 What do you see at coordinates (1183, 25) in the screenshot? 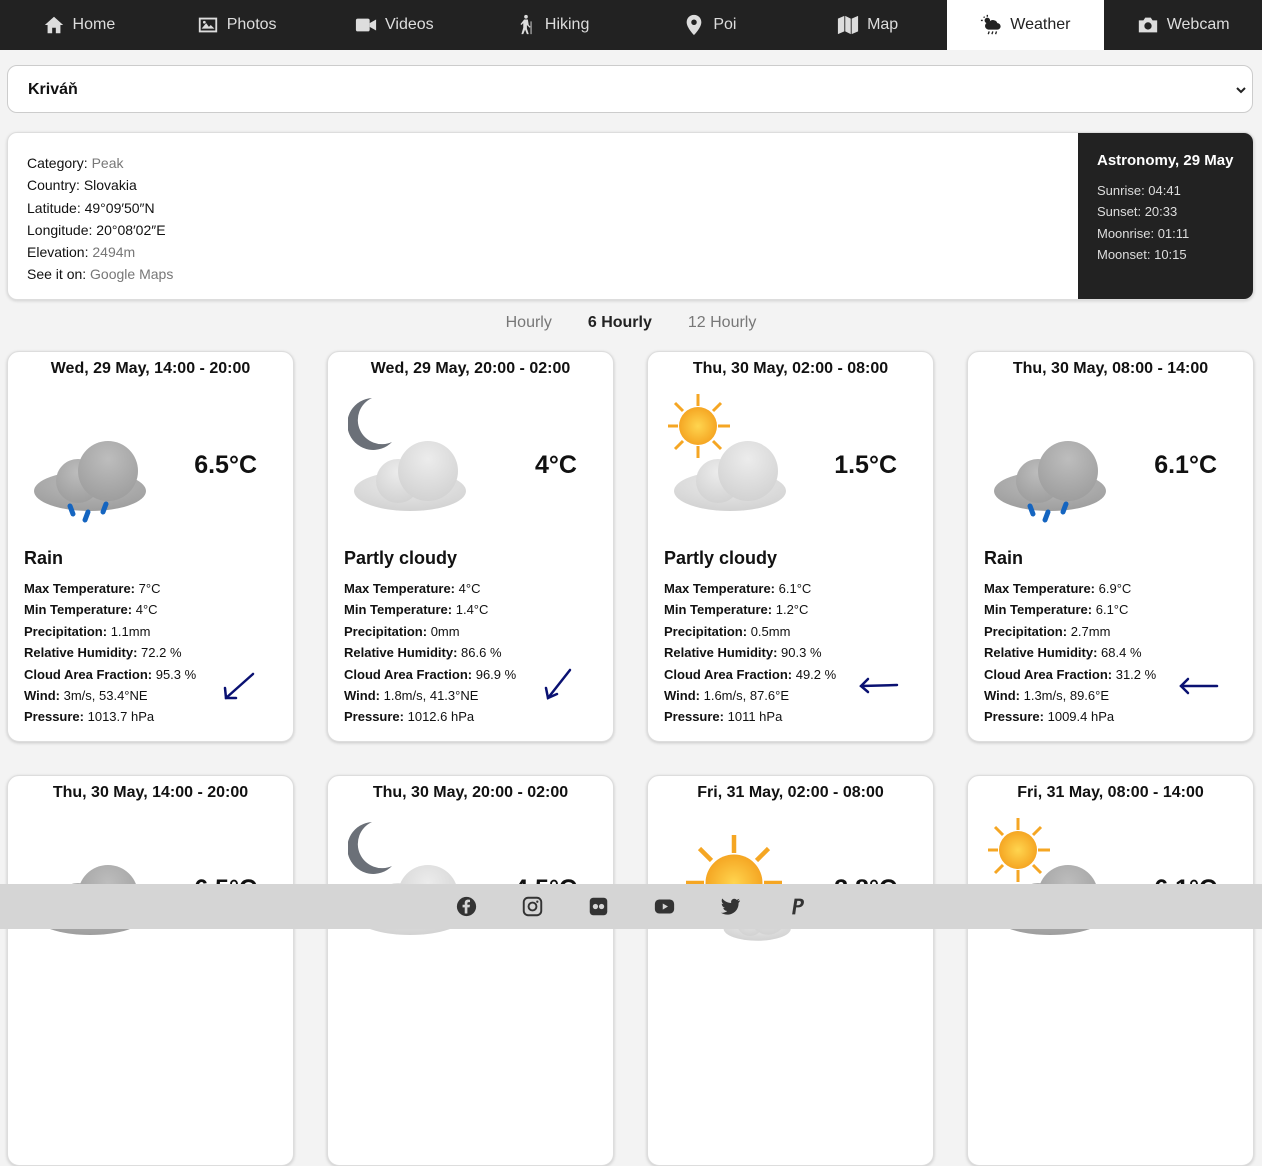
I see `nav-item-webcam: Webcam` at bounding box center [1183, 25].